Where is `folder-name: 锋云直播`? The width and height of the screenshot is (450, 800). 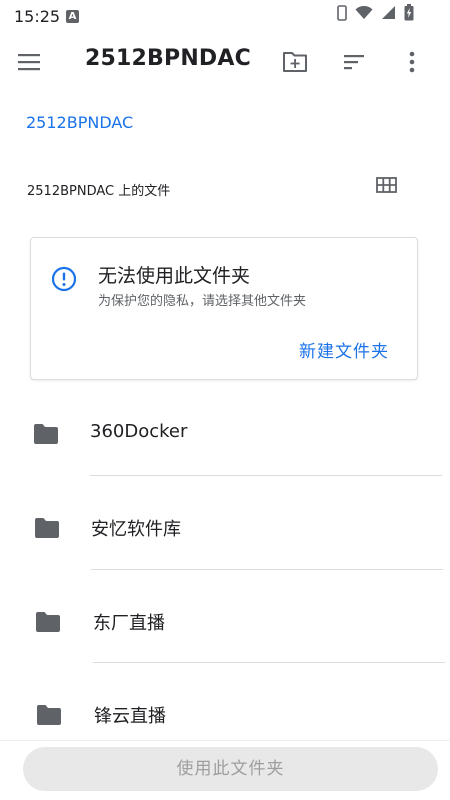
folder-name: 锋云直播 is located at coordinates (130, 716).